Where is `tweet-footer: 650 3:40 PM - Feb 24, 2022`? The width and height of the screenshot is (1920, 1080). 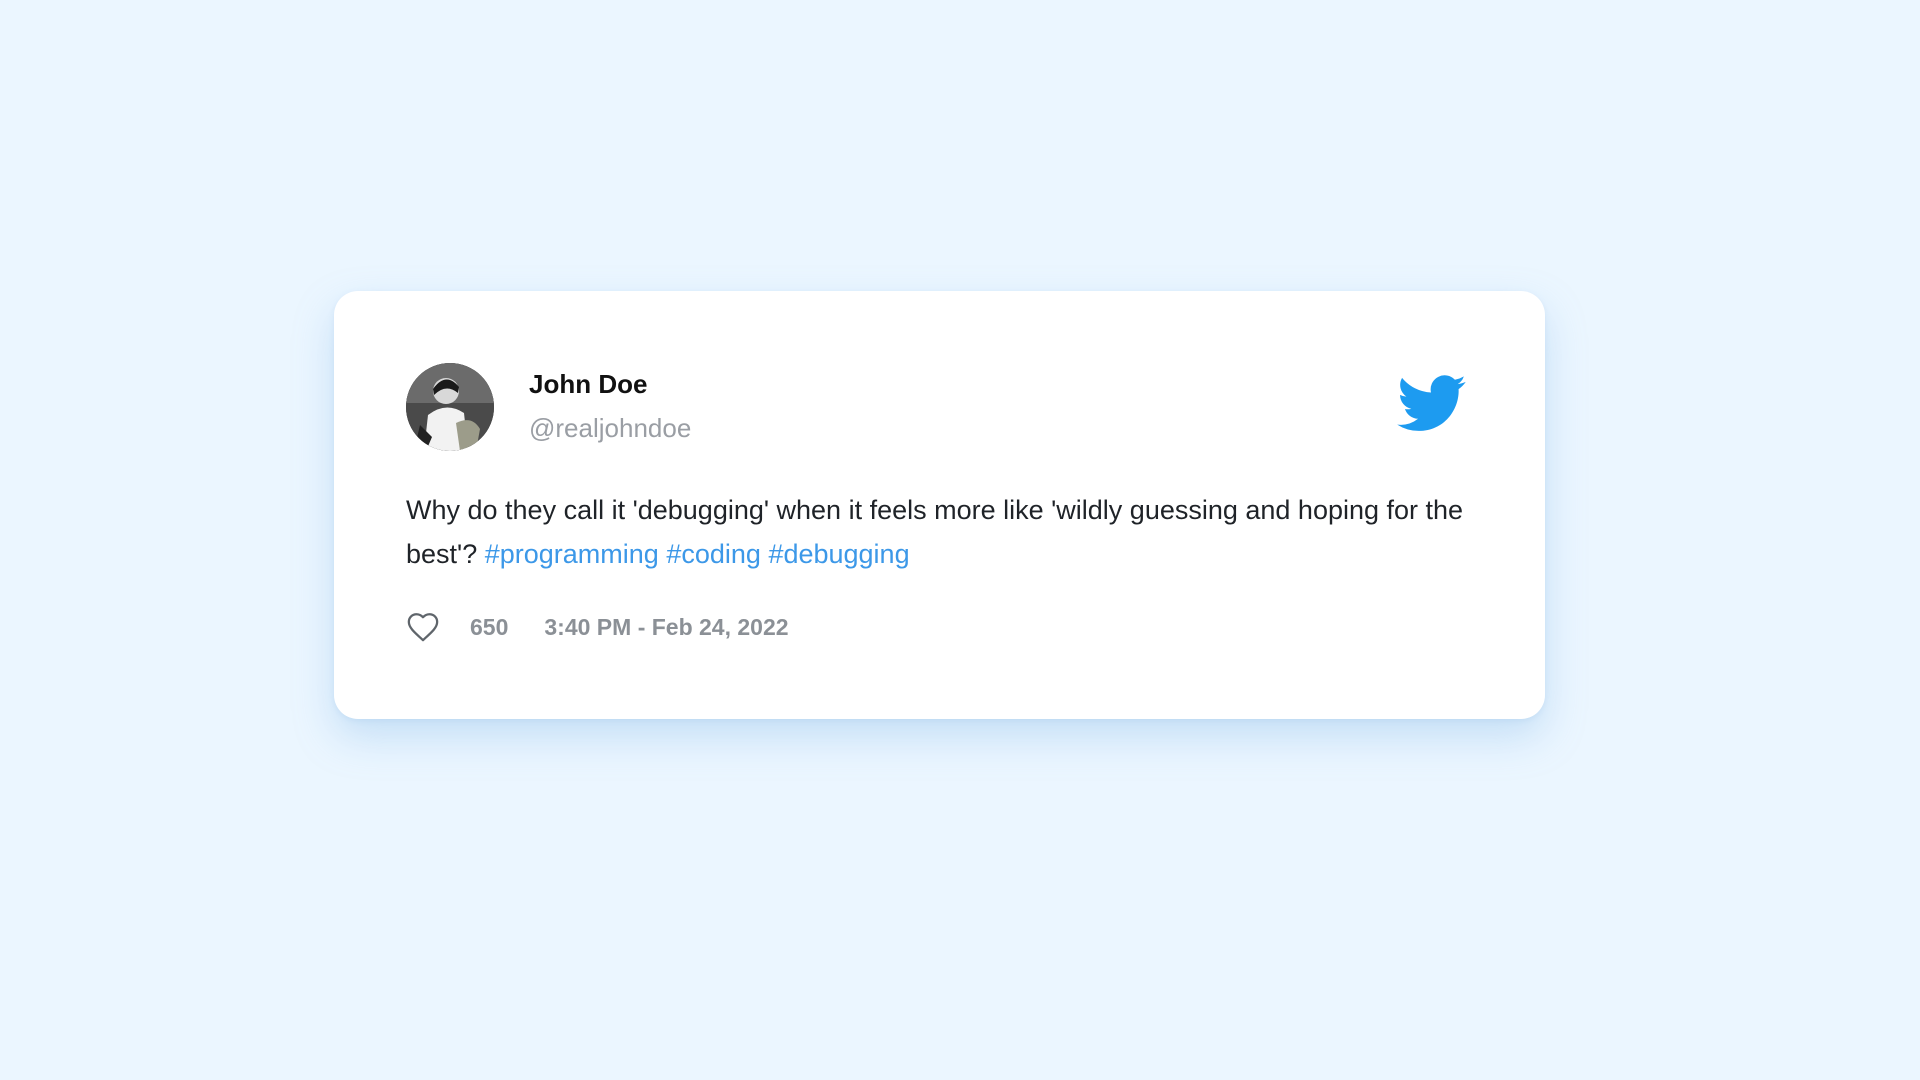 tweet-footer: 650 3:40 PM - Feb 24, 2022 is located at coordinates (597, 627).